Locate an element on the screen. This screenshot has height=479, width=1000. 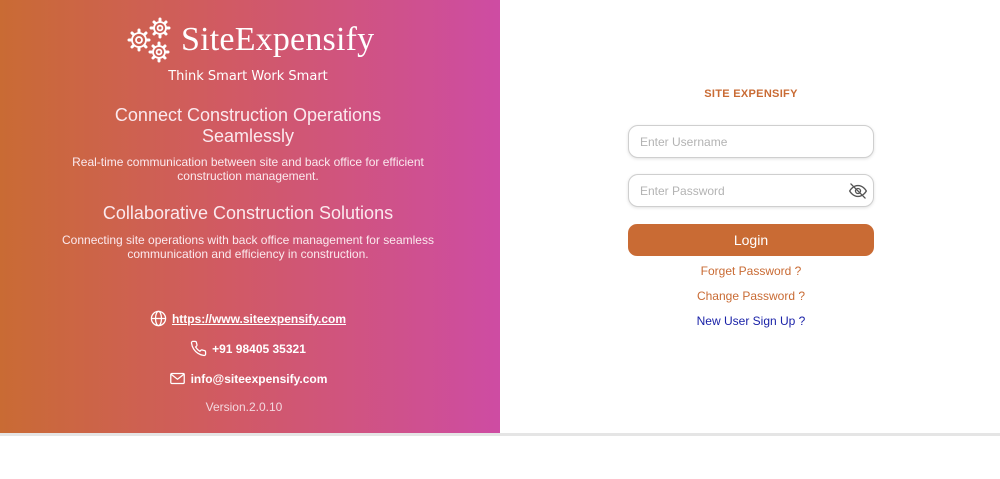
brand-header: SiteExpensify is located at coordinates (249, 40).